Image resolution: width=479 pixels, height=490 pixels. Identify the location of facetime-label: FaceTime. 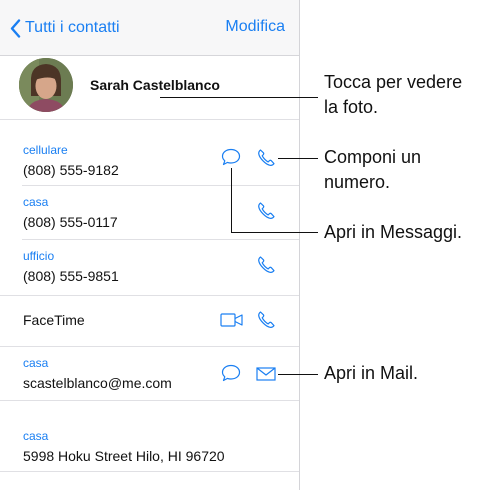
(54, 320).